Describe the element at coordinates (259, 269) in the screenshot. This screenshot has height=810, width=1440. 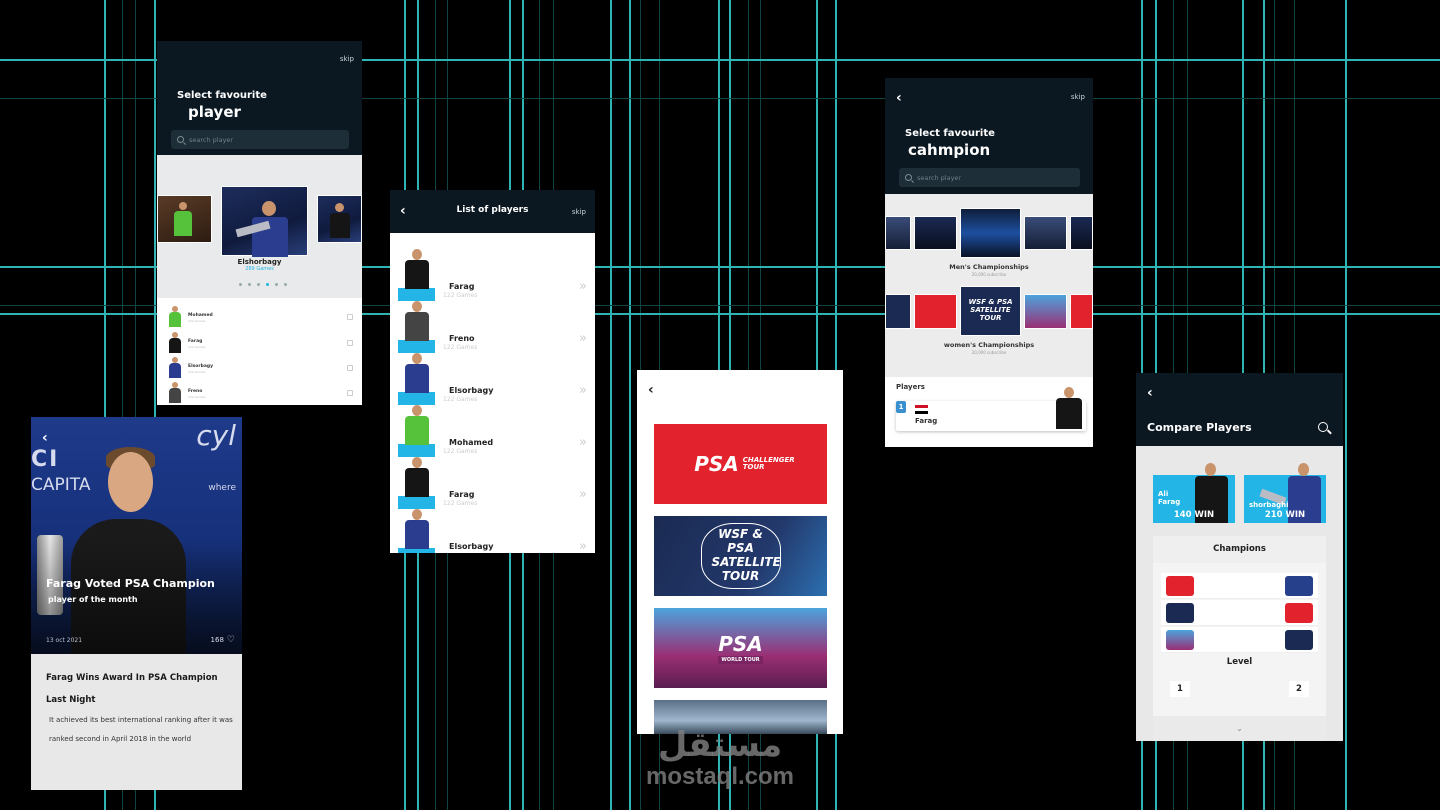
I see `featured-player-games: 289 Games` at that location.